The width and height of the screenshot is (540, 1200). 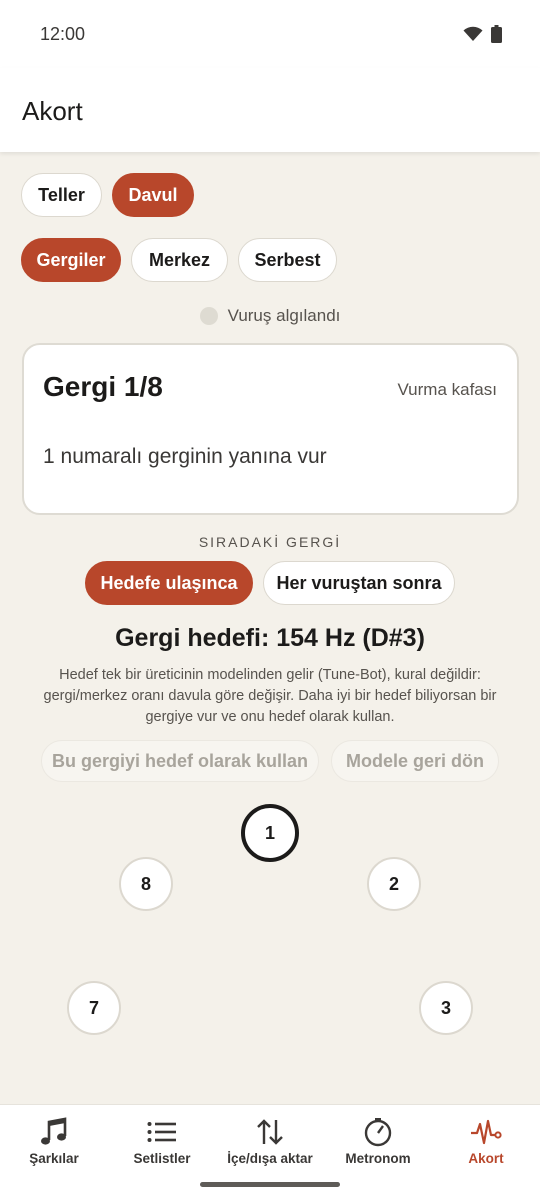 I want to click on list-icon, so click(x=162, y=1132).